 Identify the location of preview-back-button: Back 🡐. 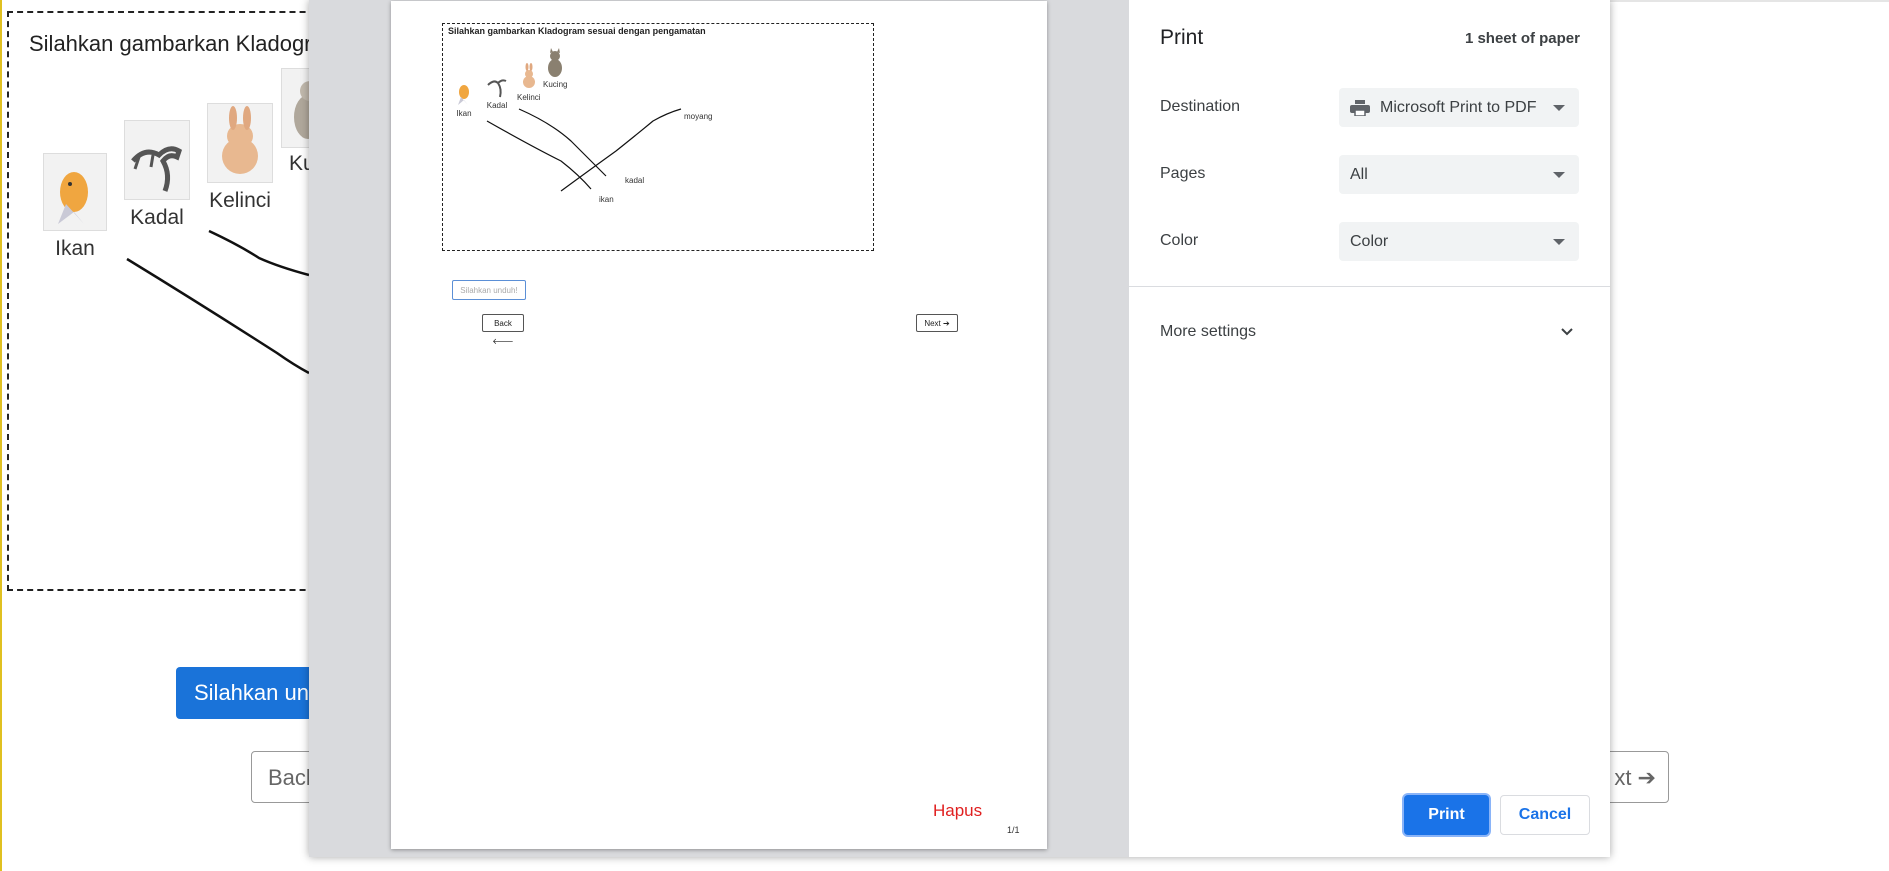
(503, 330).